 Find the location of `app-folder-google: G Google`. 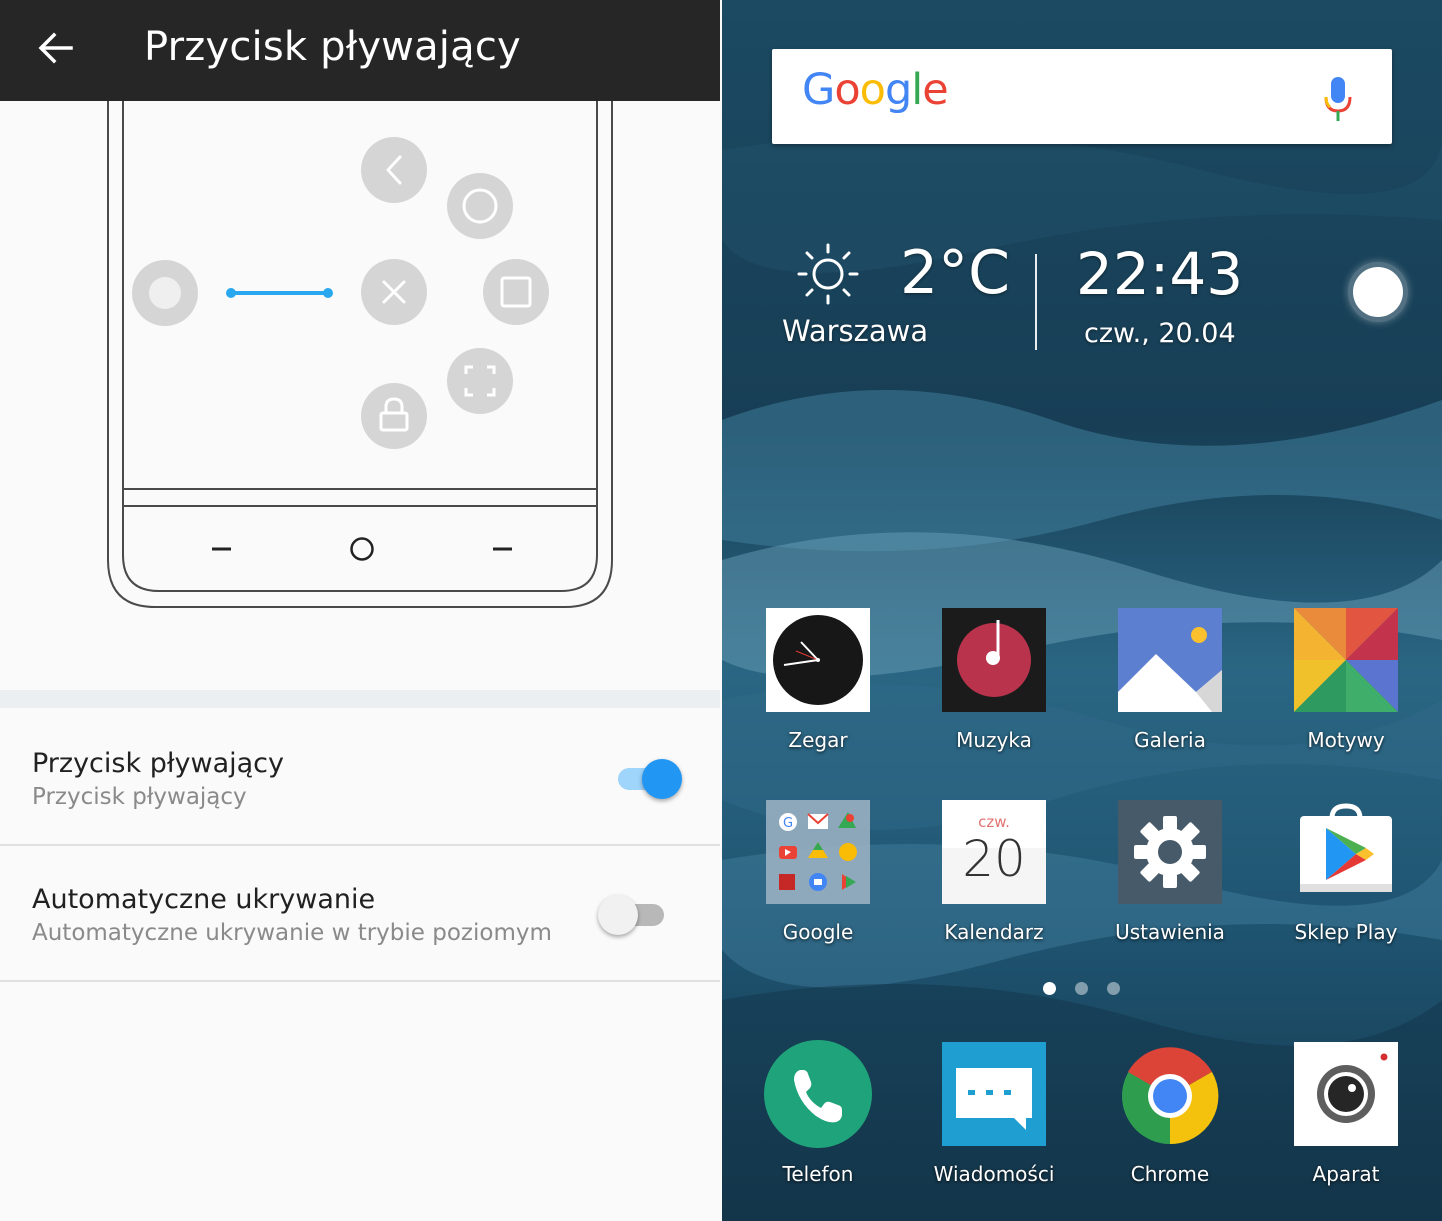

app-folder-google: G Google is located at coordinates (820, 880).